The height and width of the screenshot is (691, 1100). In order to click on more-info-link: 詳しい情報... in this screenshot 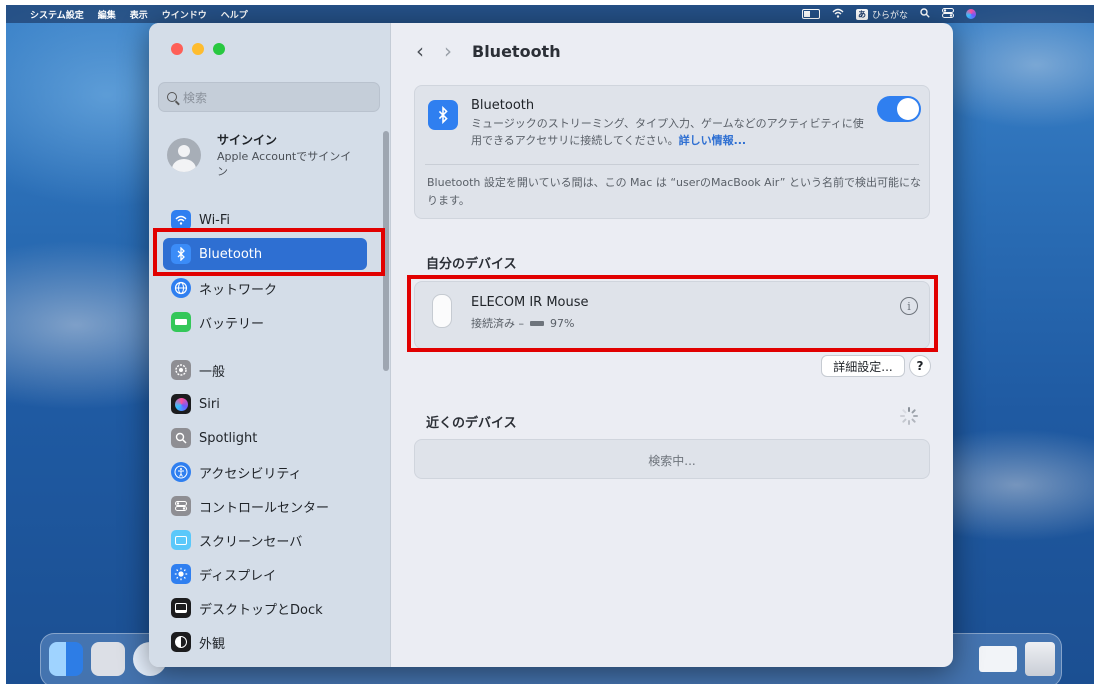, I will do `click(713, 140)`.